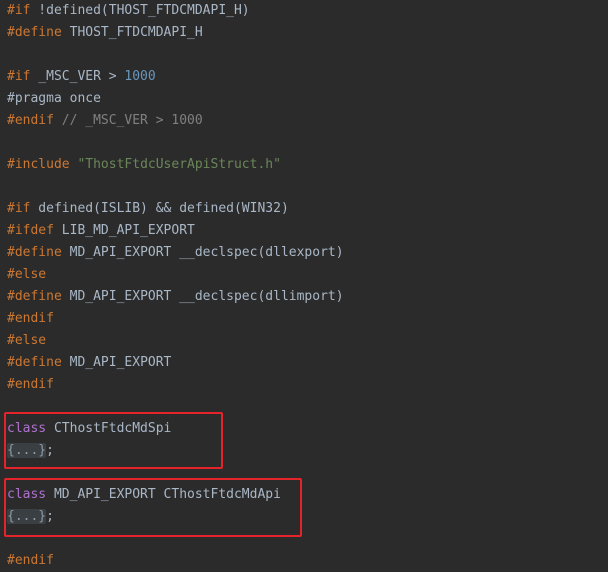  Describe the element at coordinates (144, 164) in the screenshot. I see `code-line: #include "ThostFtdcUserApiStruct.h"` at that location.